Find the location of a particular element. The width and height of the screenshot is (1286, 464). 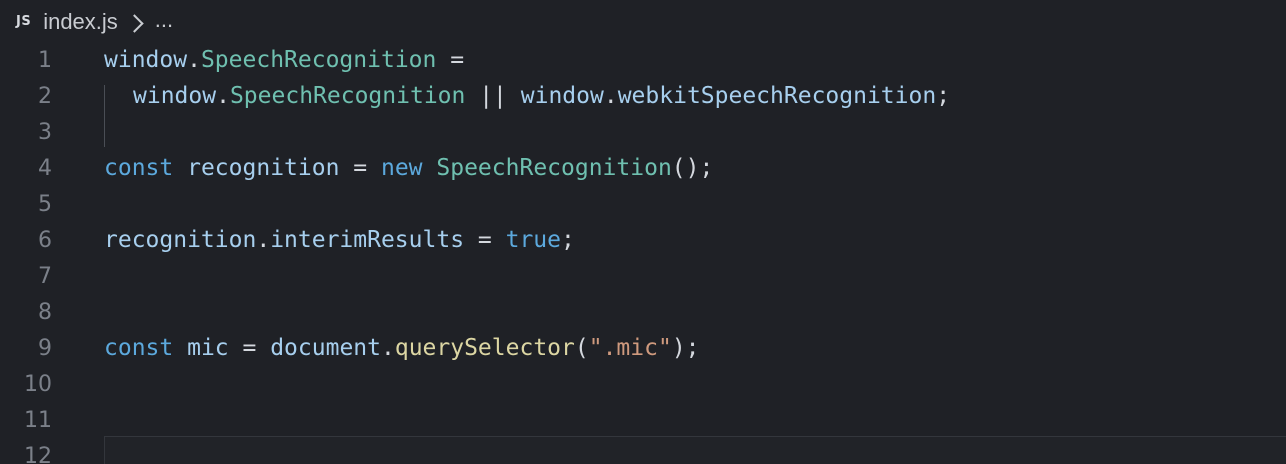

line-number: 11 is located at coordinates (38, 420).